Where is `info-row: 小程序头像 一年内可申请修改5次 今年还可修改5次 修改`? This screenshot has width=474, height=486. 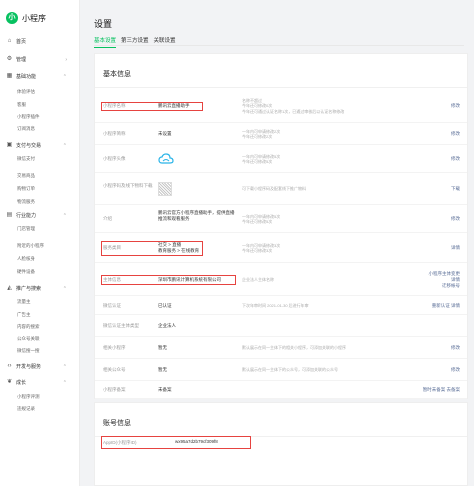
info-row: 小程序头像 一年内可申请修改5次 今年还可修改5次 修改 is located at coordinates (281, 159).